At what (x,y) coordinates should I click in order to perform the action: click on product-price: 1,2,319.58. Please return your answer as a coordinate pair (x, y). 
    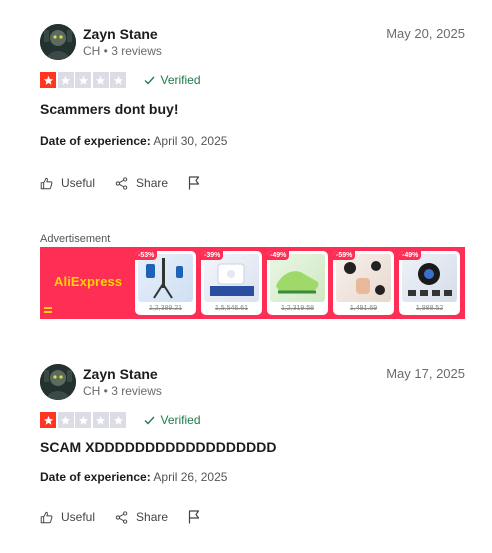
    Looking at the image, I should click on (297, 308).